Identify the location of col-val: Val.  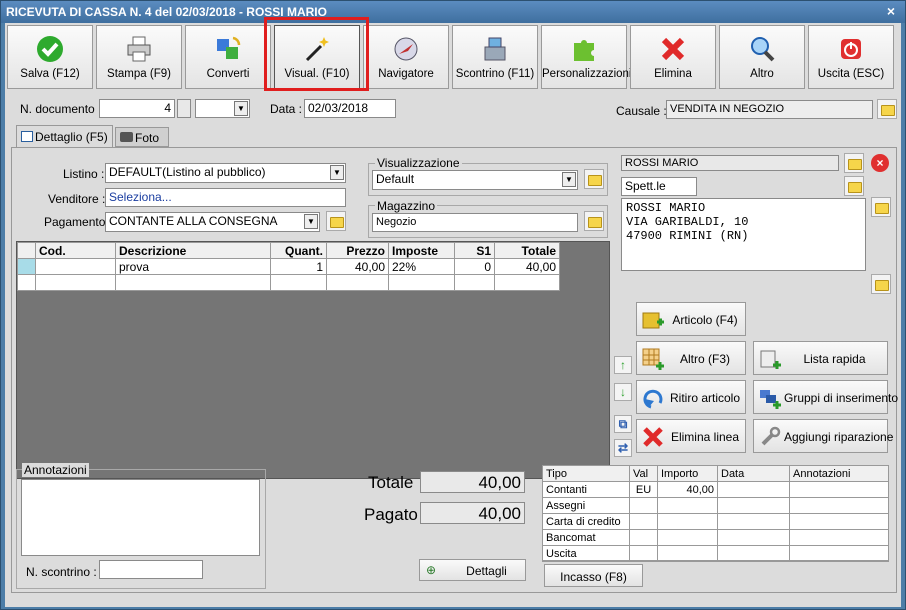
(643, 473).